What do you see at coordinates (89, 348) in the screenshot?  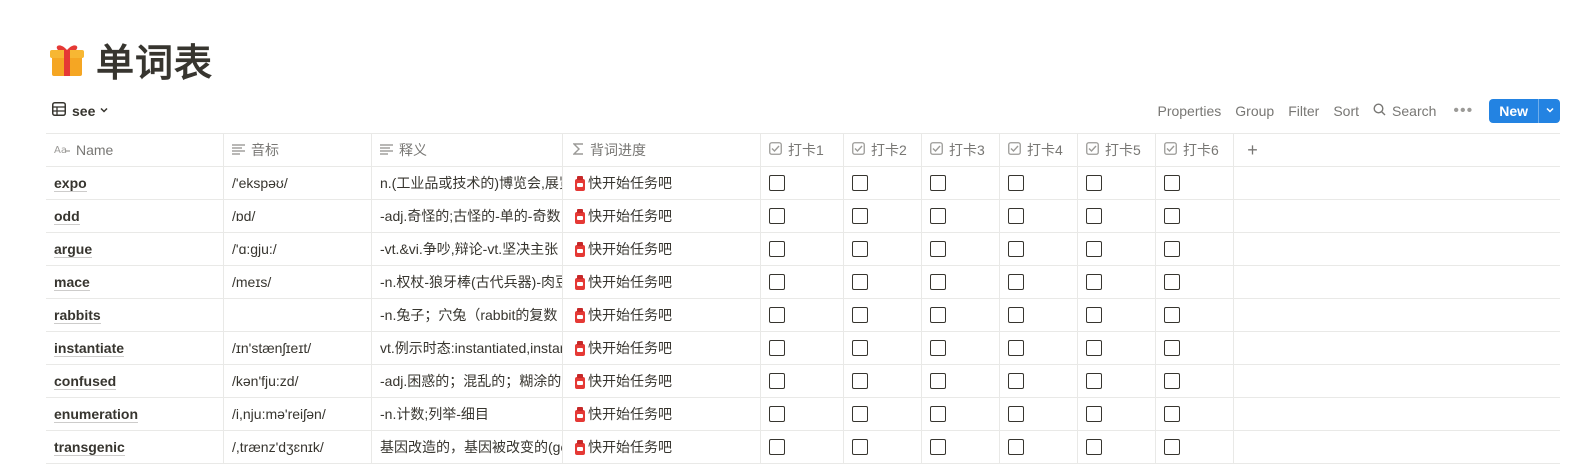 I see `word-name: instantiate` at bounding box center [89, 348].